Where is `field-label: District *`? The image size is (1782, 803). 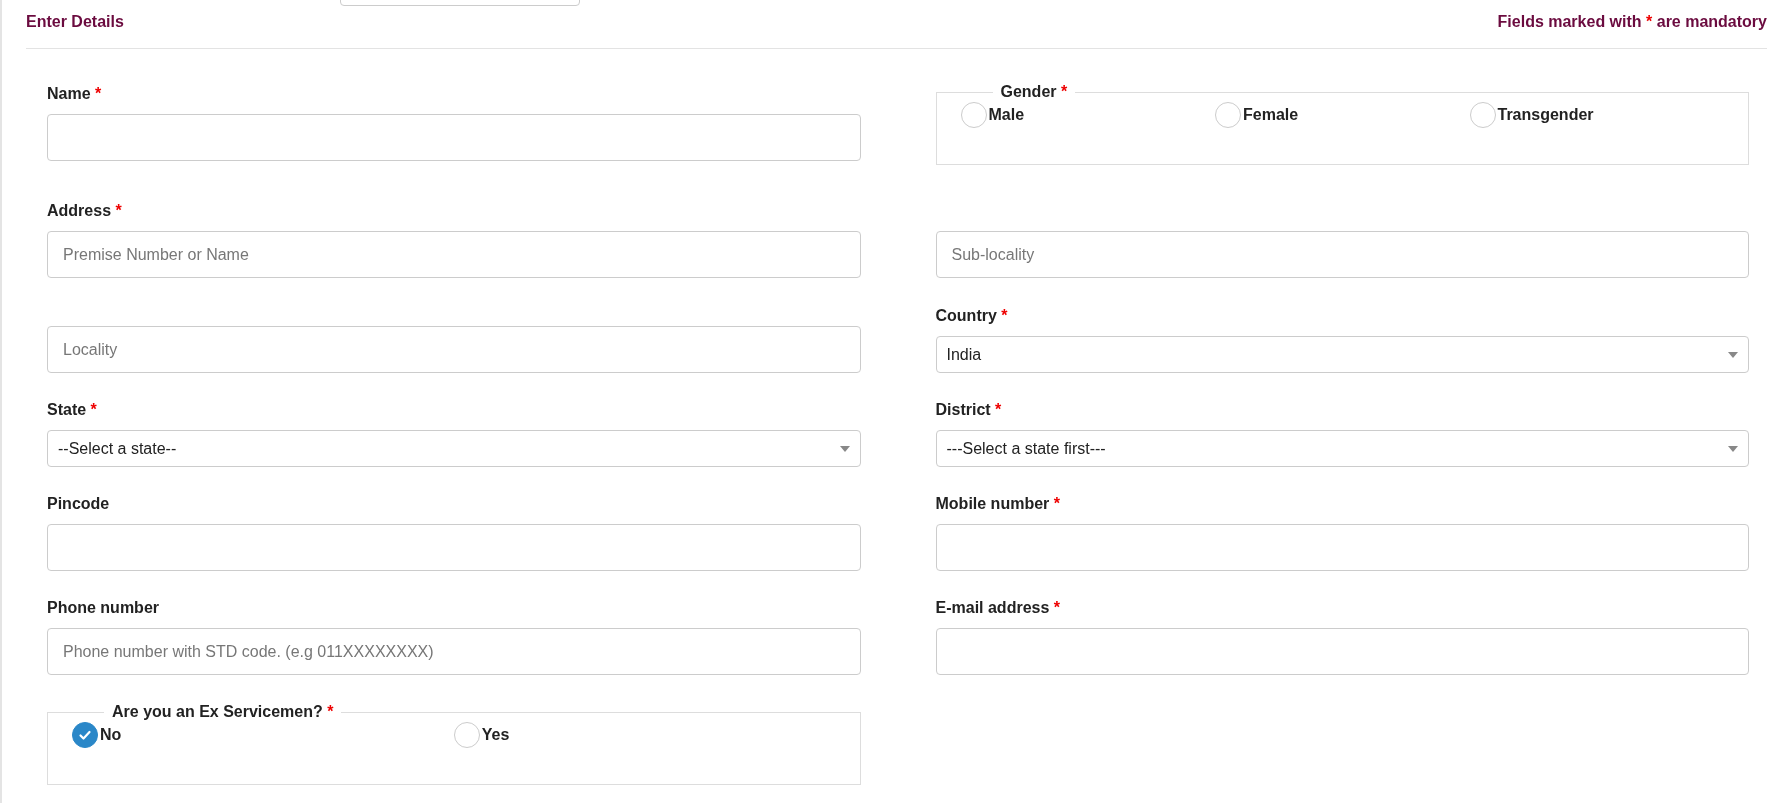 field-label: District * is located at coordinates (969, 410).